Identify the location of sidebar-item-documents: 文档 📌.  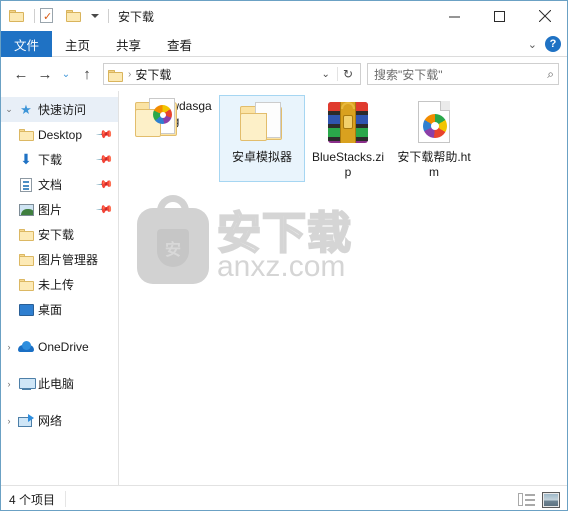
(59, 184).